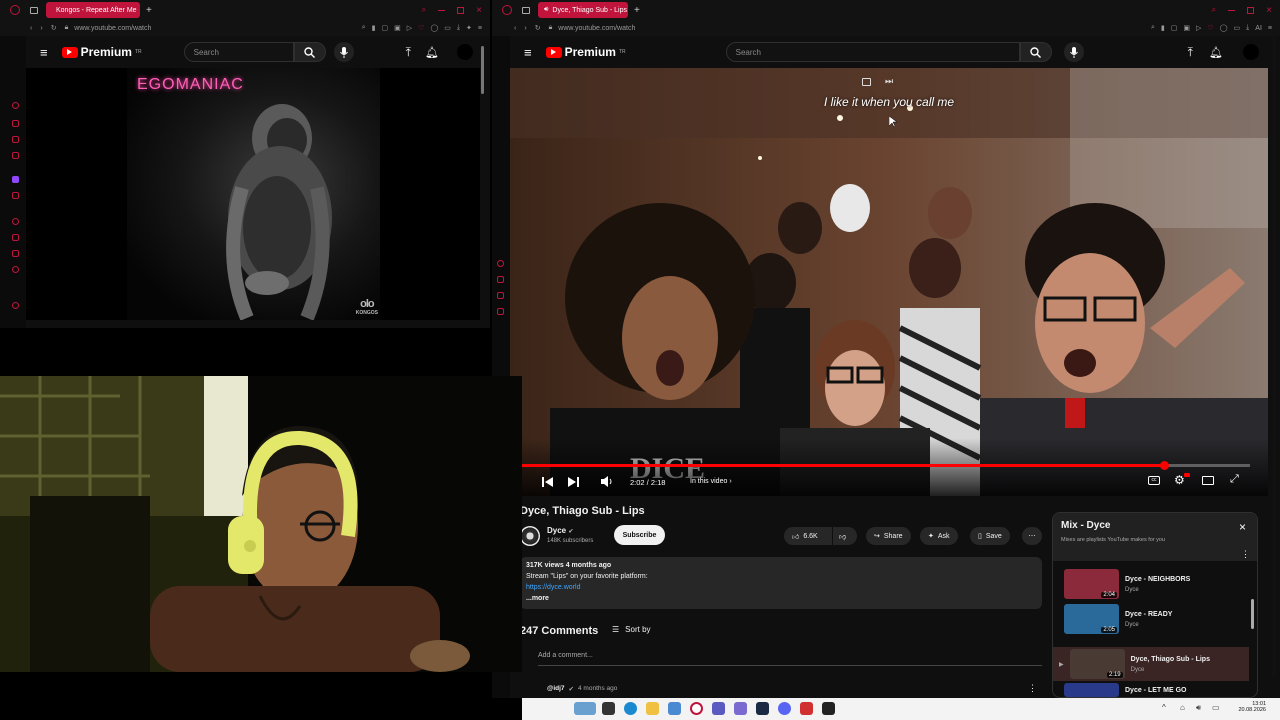 Image resolution: width=1280 pixels, height=720 pixels. I want to click on left-notifications-icon: 🔔︎, so click(432, 52).